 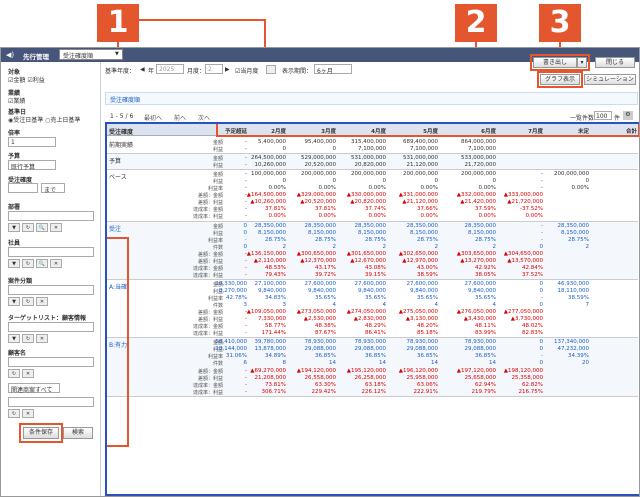 What do you see at coordinates (204, 117) in the screenshot?
I see `paging-next: 次へ` at bounding box center [204, 117].